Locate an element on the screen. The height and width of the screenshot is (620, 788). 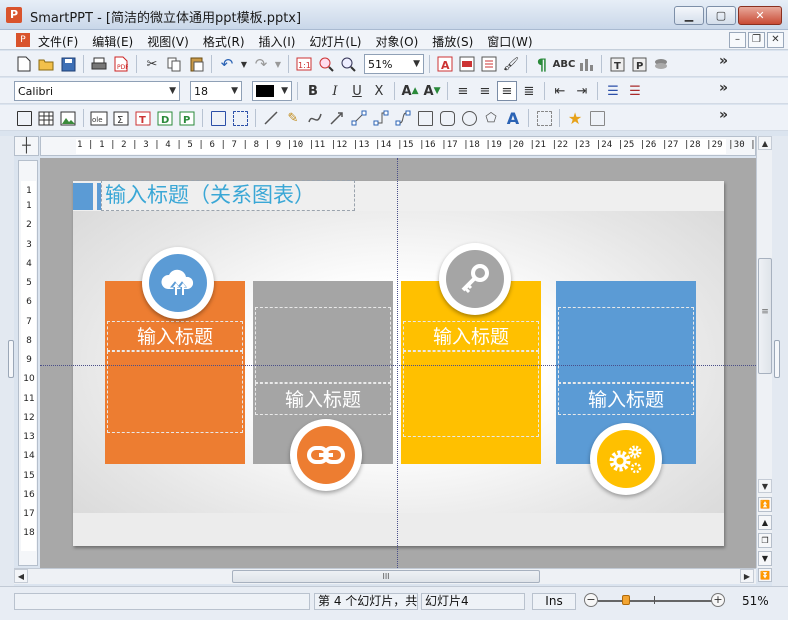
left-panel-splitter is located at coordinates (11, 359).